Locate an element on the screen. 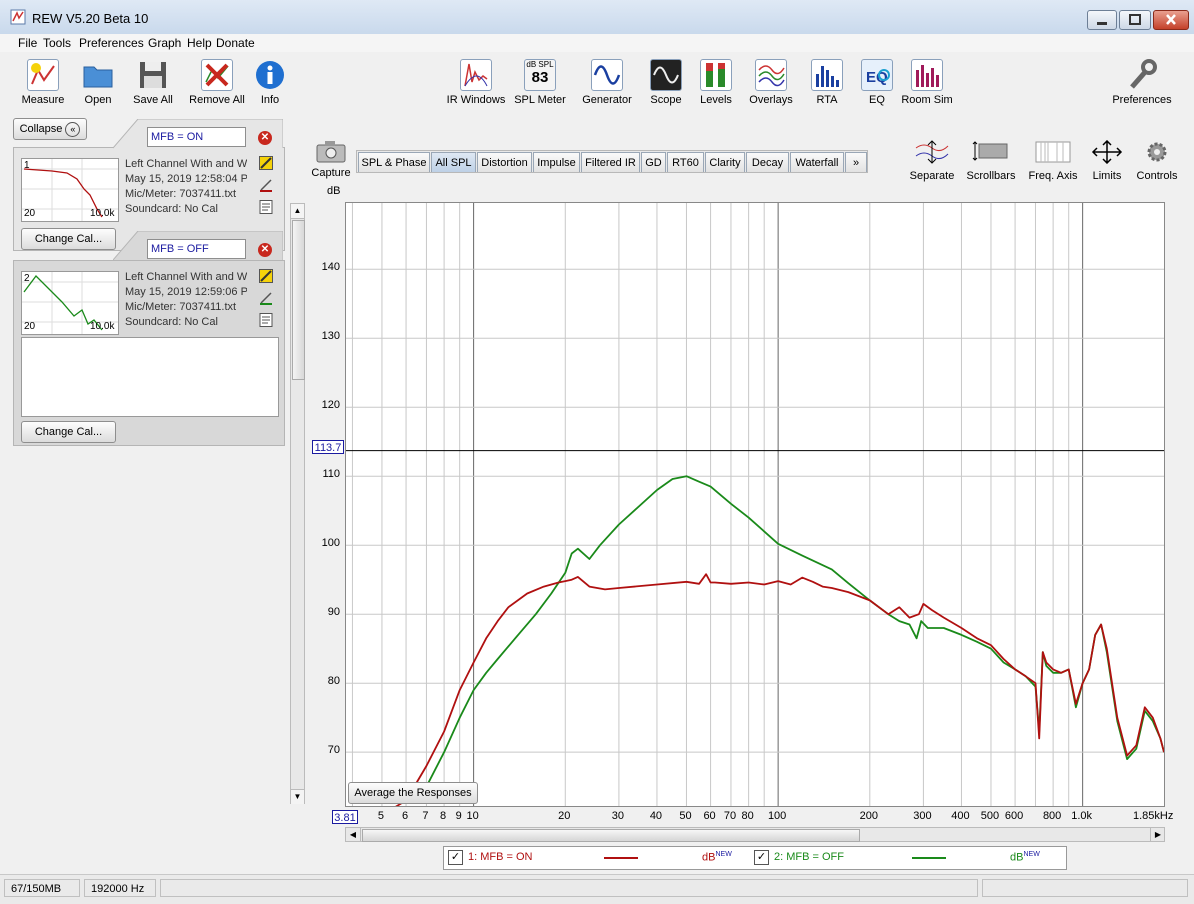 This screenshot has height=904, width=1194. graph-scrollbar: ◀ ▶ is located at coordinates (755, 834).